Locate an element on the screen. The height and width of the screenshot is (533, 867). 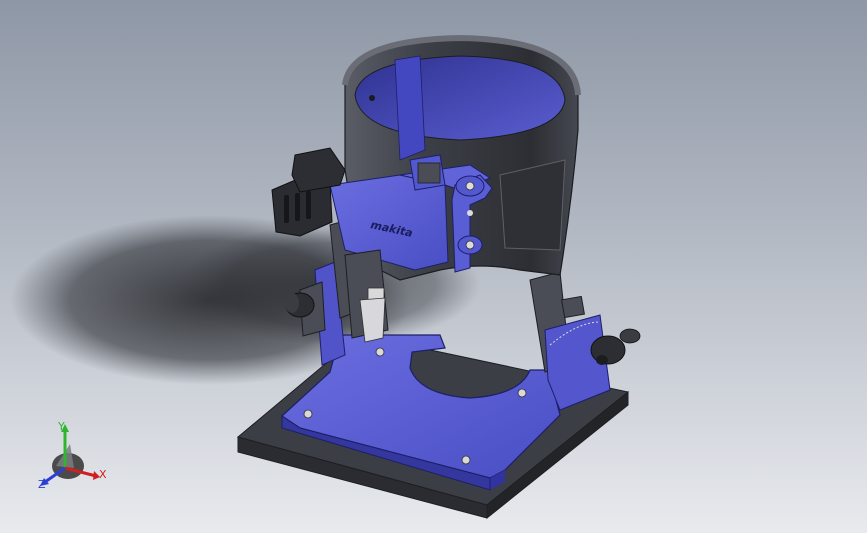
axis-label-z: Z is located at coordinates (42, 484).